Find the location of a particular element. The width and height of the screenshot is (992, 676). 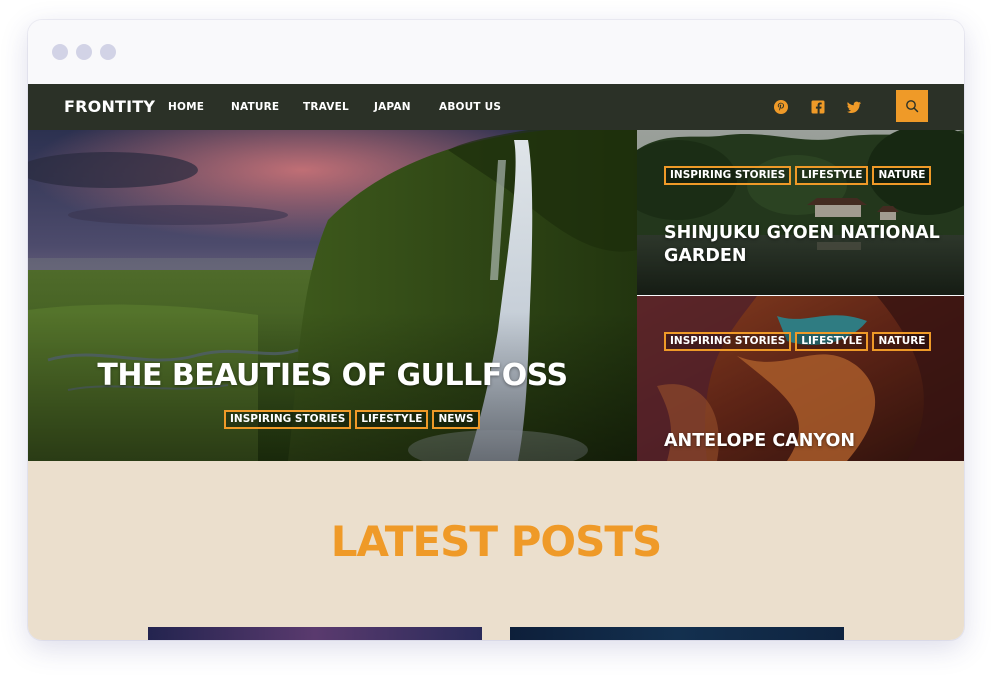

side-post-1-title: SHINJUKU GYOEN NATIONAL GARDEN is located at coordinates (804, 245).